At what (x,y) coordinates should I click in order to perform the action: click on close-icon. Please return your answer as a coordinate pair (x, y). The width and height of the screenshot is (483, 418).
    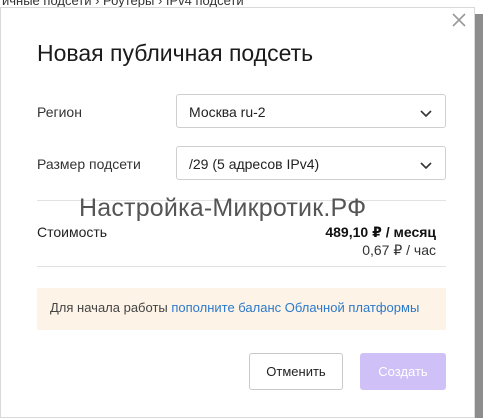
    Looking at the image, I should click on (459, 20).